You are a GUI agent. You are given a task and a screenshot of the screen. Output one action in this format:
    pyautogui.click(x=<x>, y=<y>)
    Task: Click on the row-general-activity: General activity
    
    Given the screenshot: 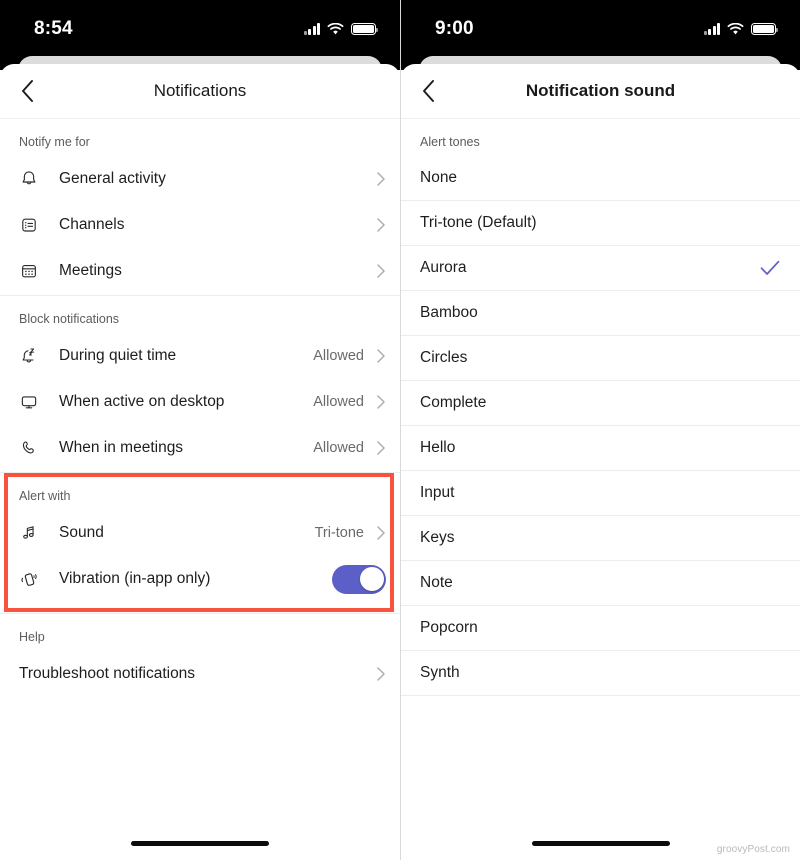 What is the action you would take?
    pyautogui.click(x=200, y=179)
    